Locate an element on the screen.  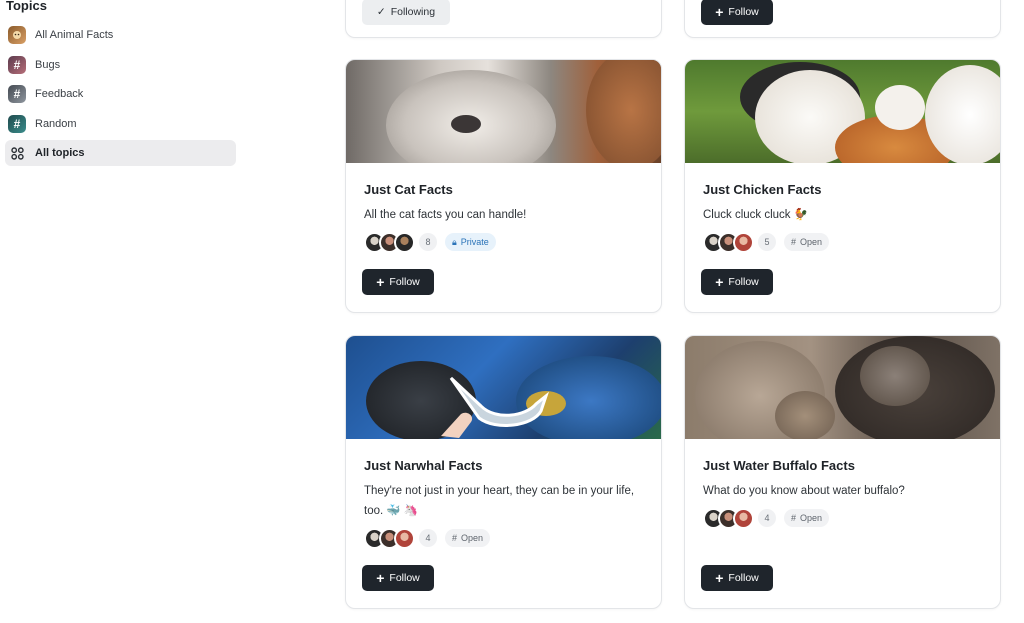
sidebar-item-label: All Animal Facts is located at coordinates (74, 35).